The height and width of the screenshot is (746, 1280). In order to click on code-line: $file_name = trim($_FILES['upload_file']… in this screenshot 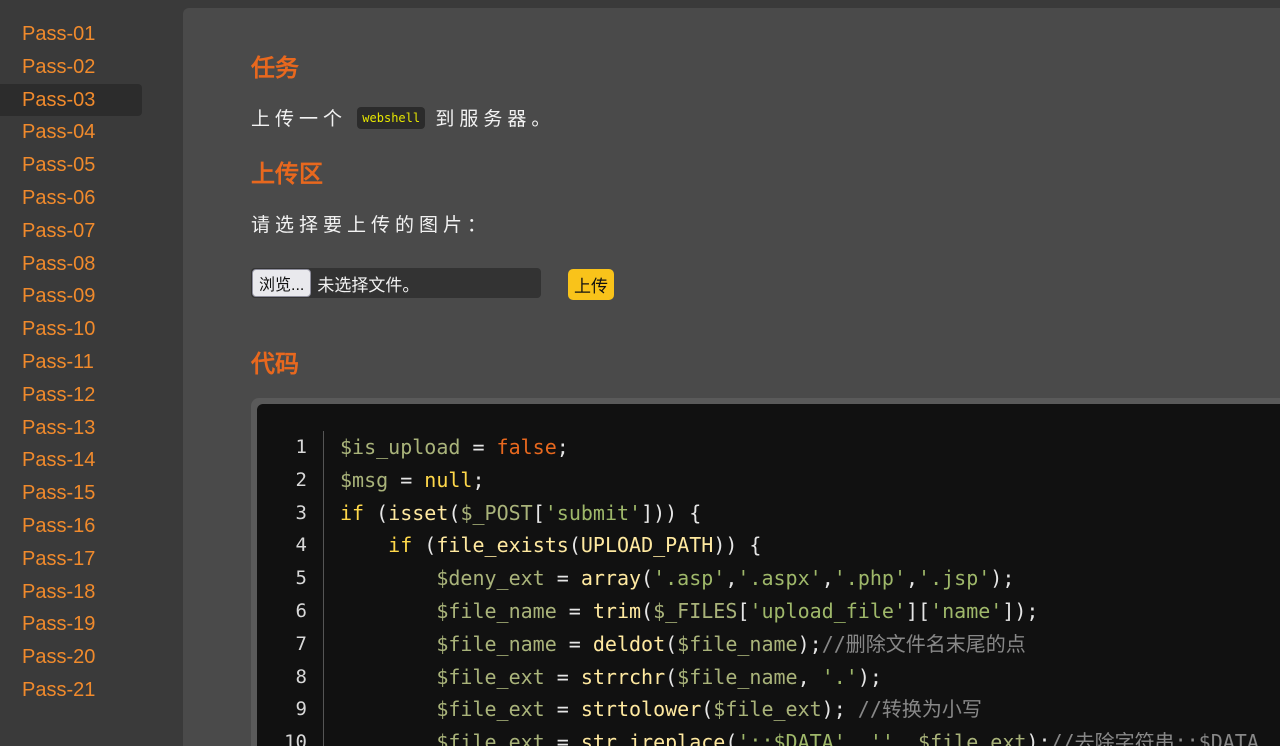, I will do `click(737, 610)`.